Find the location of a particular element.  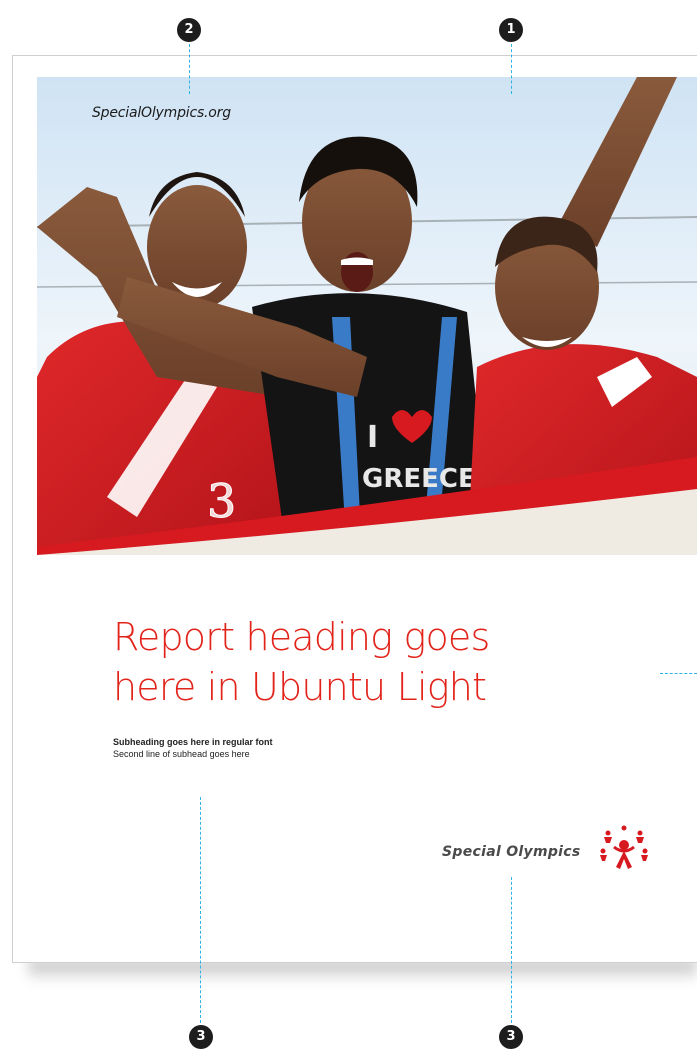

annotation-marker-3a: 3 is located at coordinates (201, 1037).